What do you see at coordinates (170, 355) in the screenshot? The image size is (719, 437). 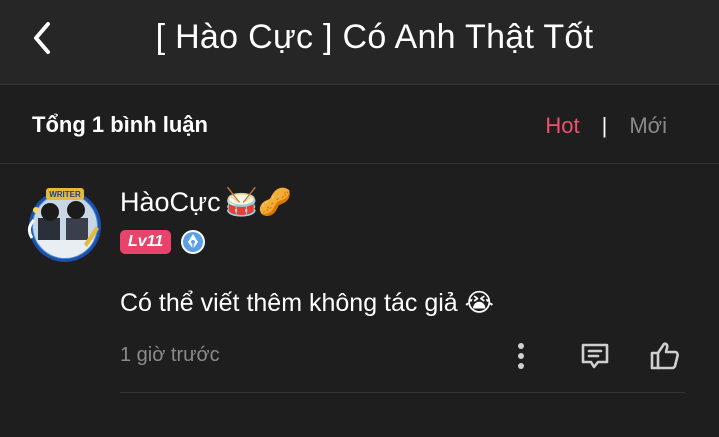 I see `comment-time: 1 giờ trước` at bounding box center [170, 355].